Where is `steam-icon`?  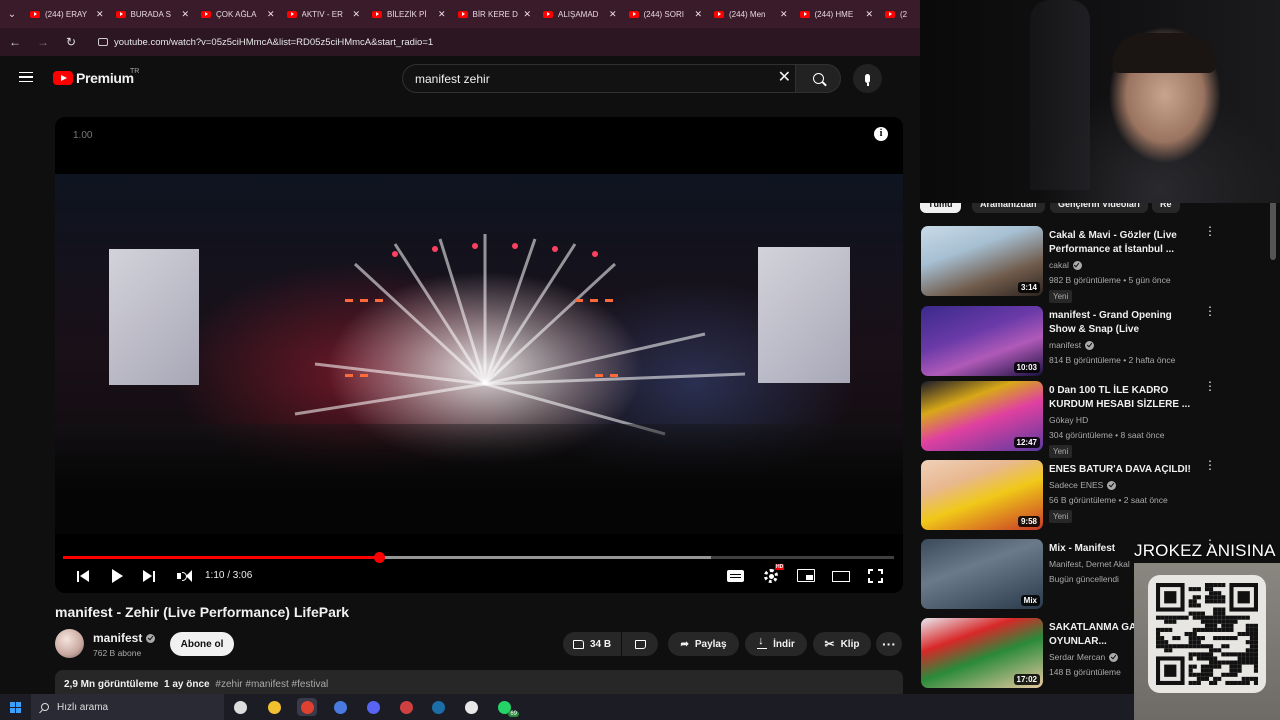 steam-icon is located at coordinates (438, 707).